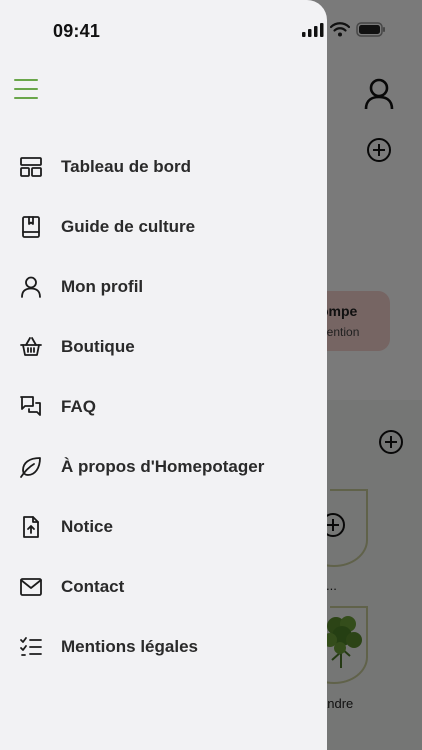 Image resolution: width=422 pixels, height=750 pixels. I want to click on menu-item-tableau-de-bord: Tableau de bord, so click(163, 167).